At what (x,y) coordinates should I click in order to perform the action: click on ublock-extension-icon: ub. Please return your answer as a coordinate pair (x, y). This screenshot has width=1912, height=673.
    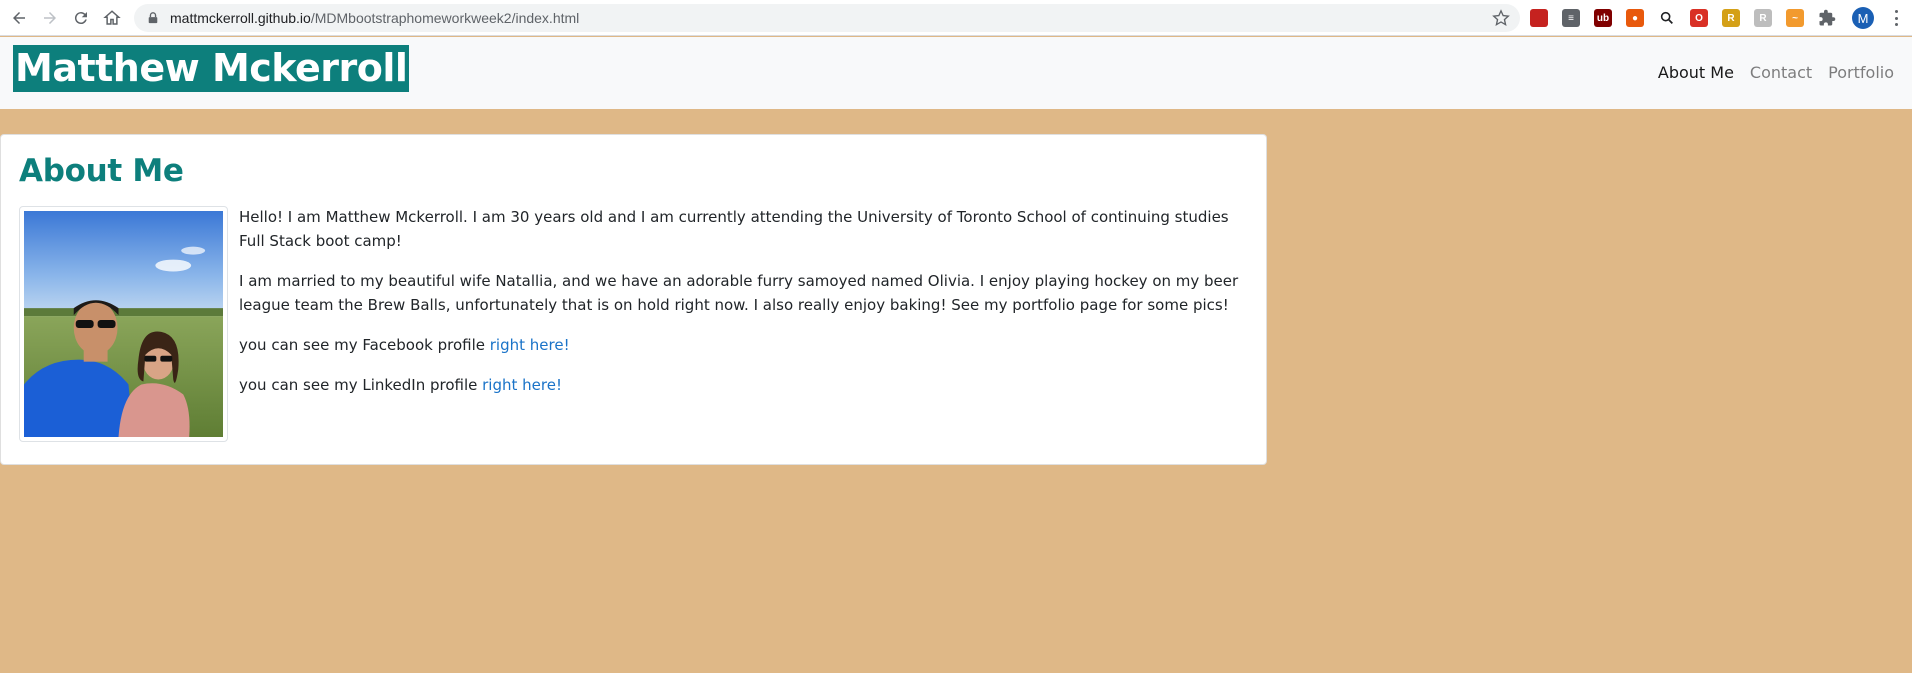
    Looking at the image, I should click on (1603, 18).